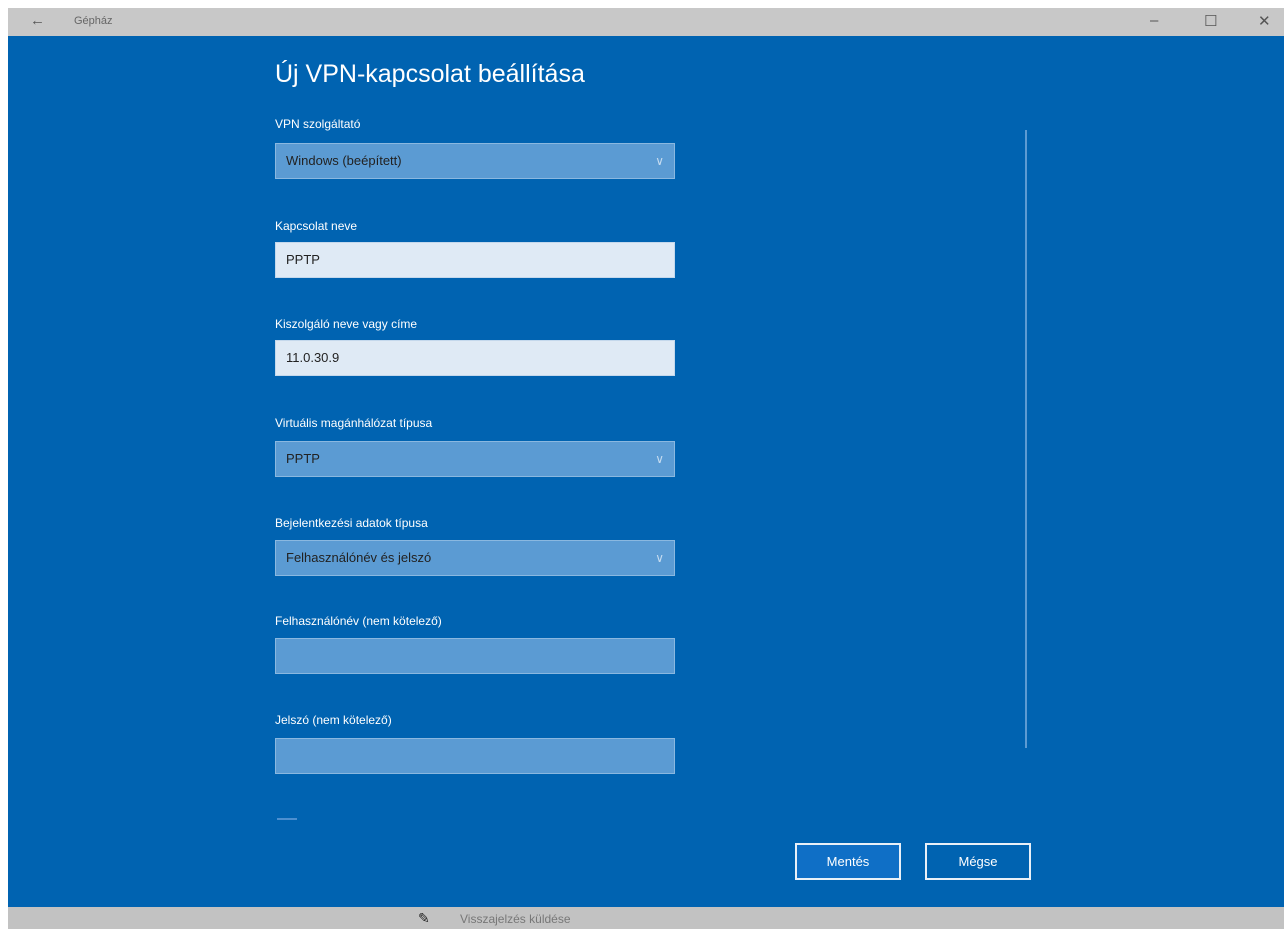  What do you see at coordinates (646, 918) in the screenshot?
I see `feedback-bar: ✎ Visszajelzés küldése` at bounding box center [646, 918].